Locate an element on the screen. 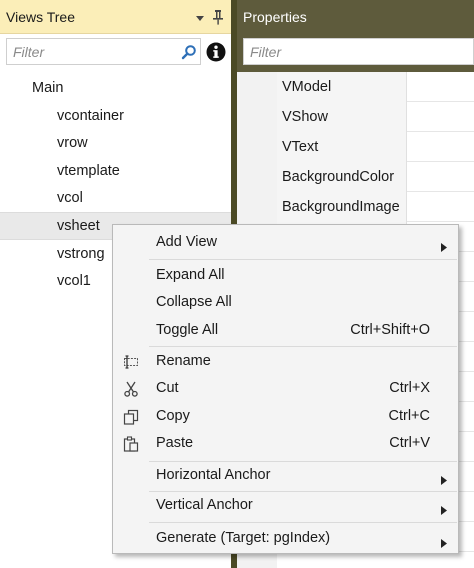 This screenshot has height=568, width=474. menu-item-add-view: Add View is located at coordinates (285, 243).